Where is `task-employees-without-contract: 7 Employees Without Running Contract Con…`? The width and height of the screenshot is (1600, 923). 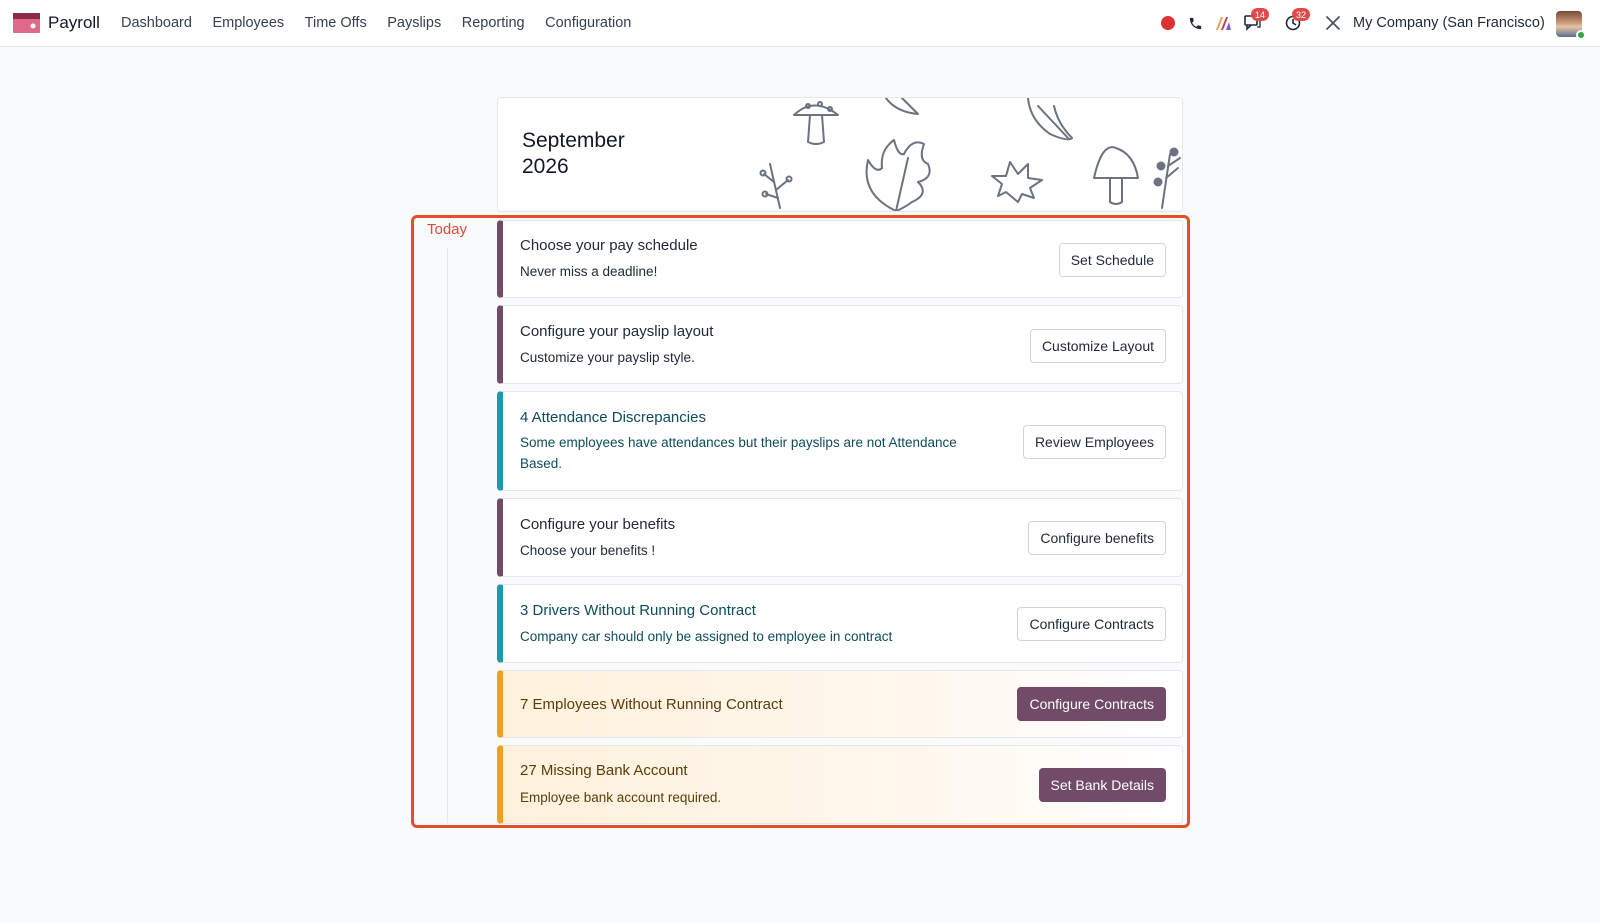 task-employees-without-contract: 7 Employees Without Running Contract Con… is located at coordinates (840, 704).